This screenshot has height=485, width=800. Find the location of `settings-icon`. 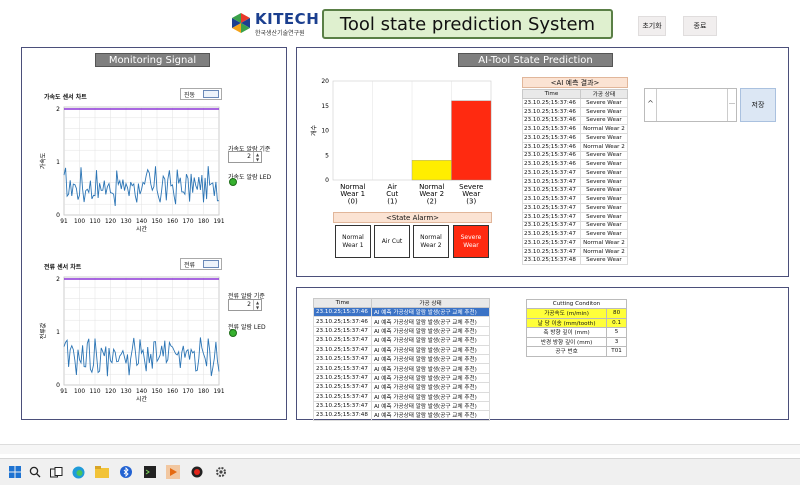

settings-icon is located at coordinates (221, 472).